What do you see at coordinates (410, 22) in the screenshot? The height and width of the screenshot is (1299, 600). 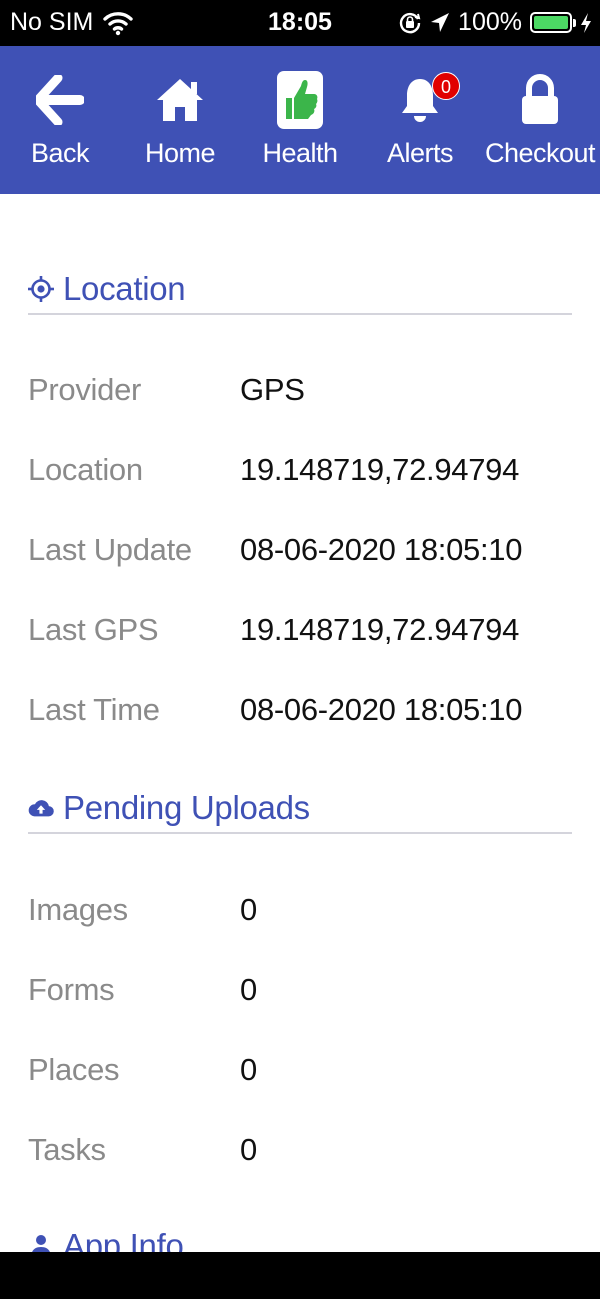 I see `orientation-lock-icon` at bounding box center [410, 22].